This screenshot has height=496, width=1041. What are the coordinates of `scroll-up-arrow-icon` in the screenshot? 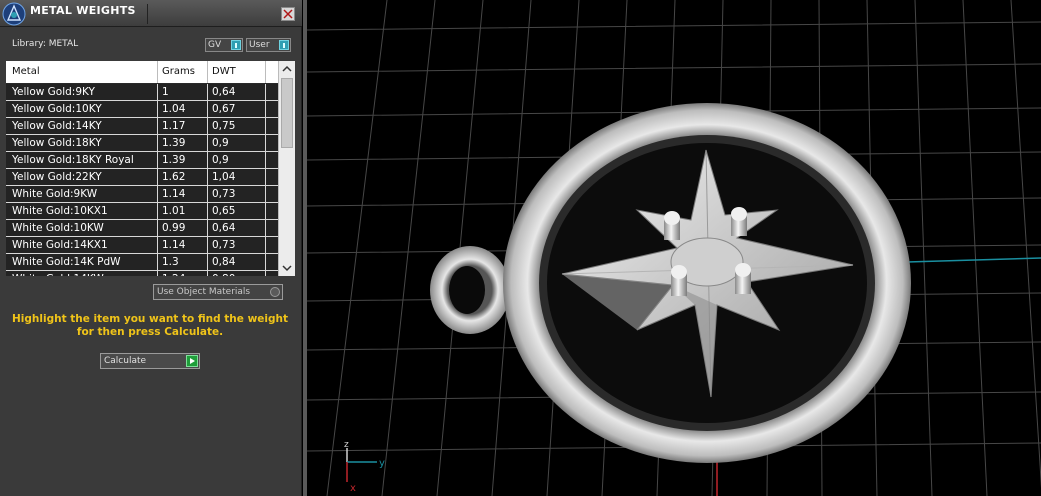 It's located at (287, 69).